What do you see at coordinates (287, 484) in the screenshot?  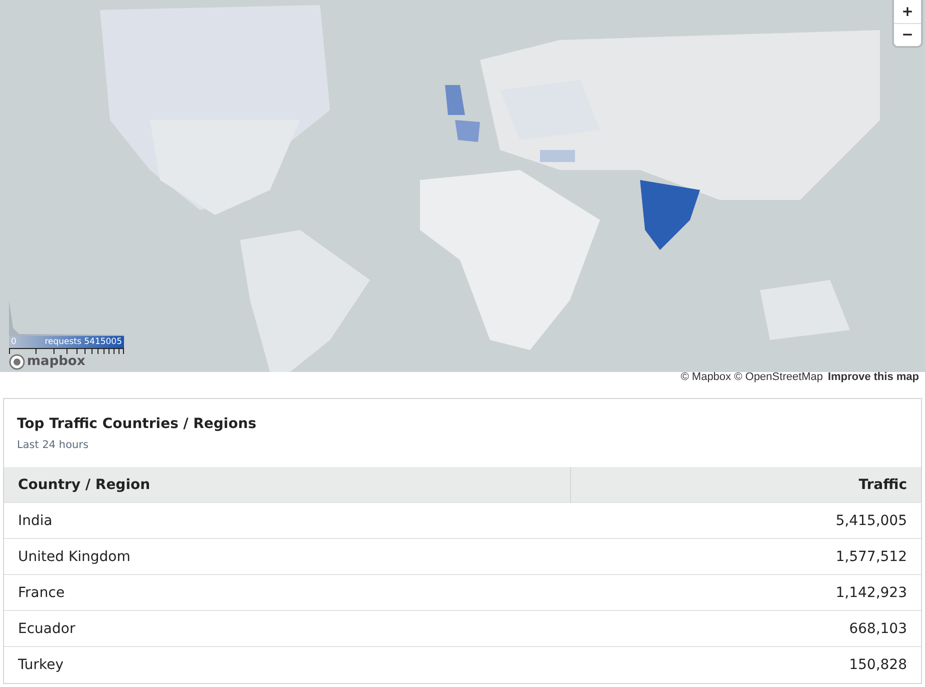 I see `column-header: Country / Region` at bounding box center [287, 484].